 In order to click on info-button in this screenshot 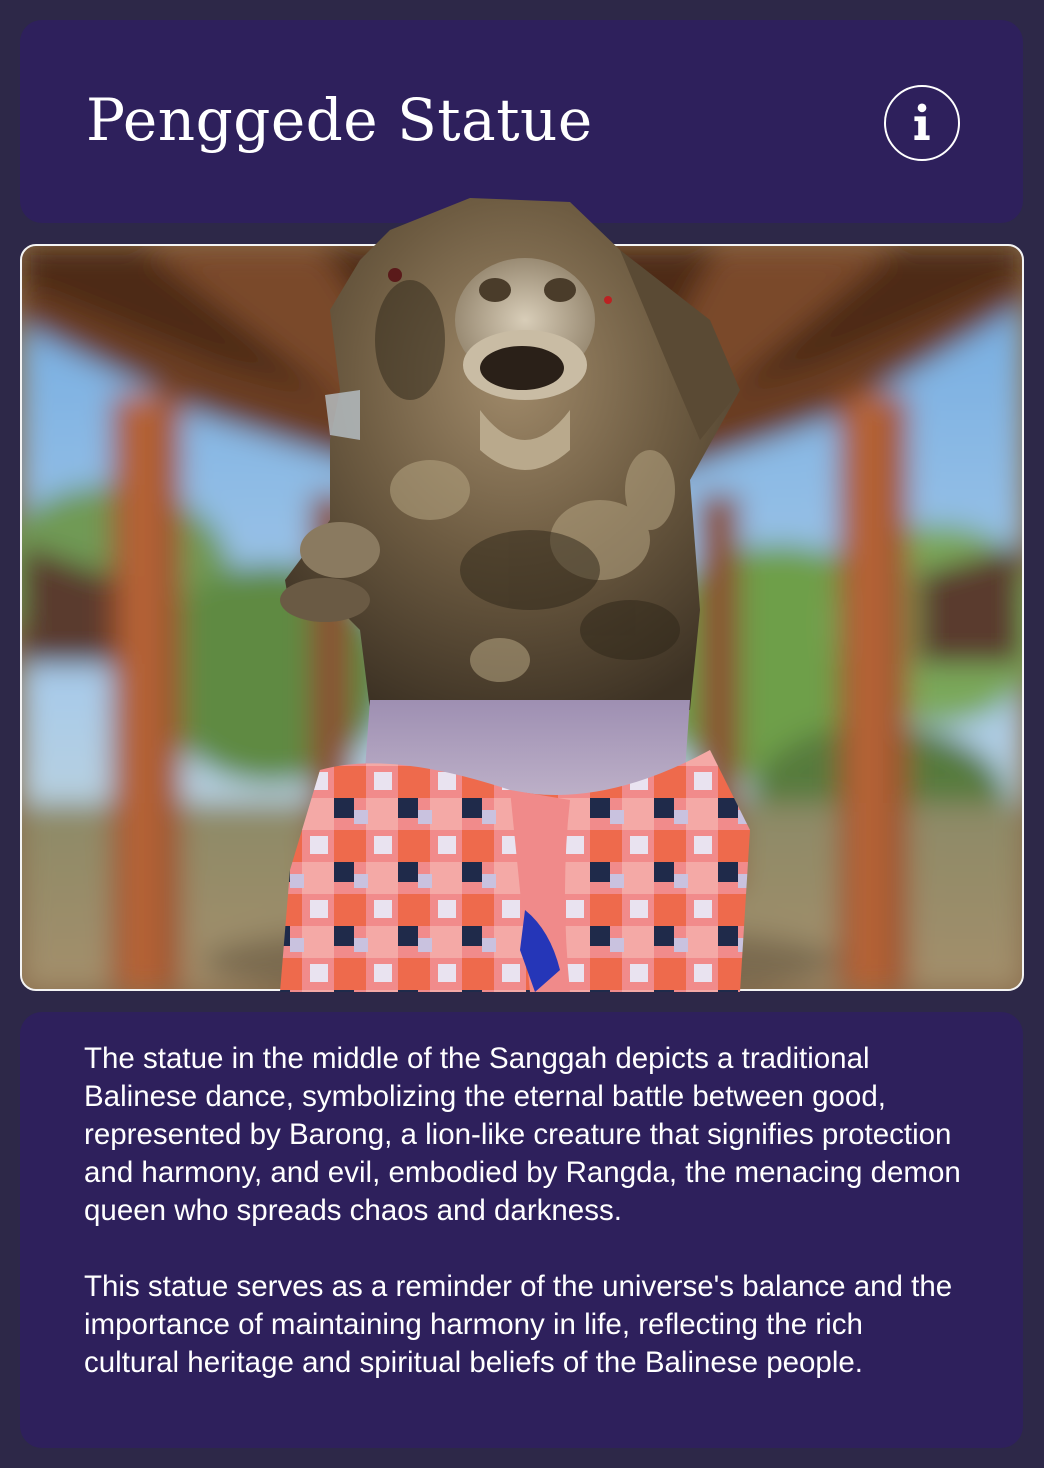, I will do `click(922, 123)`.